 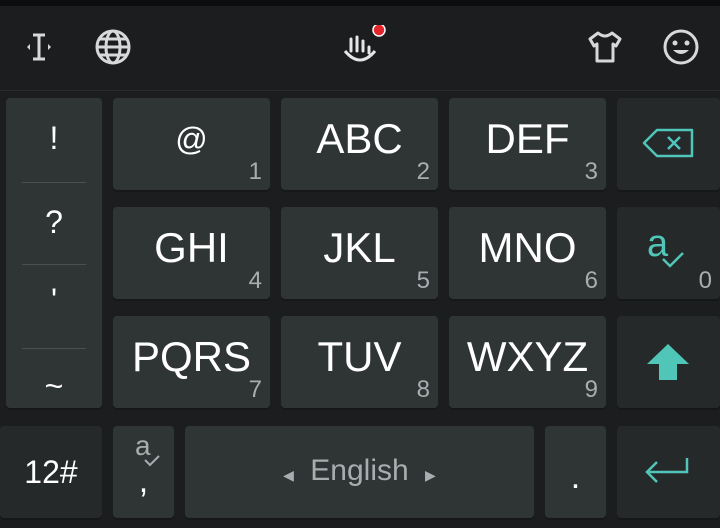 I want to click on toolbar-divider, so click(x=360, y=90).